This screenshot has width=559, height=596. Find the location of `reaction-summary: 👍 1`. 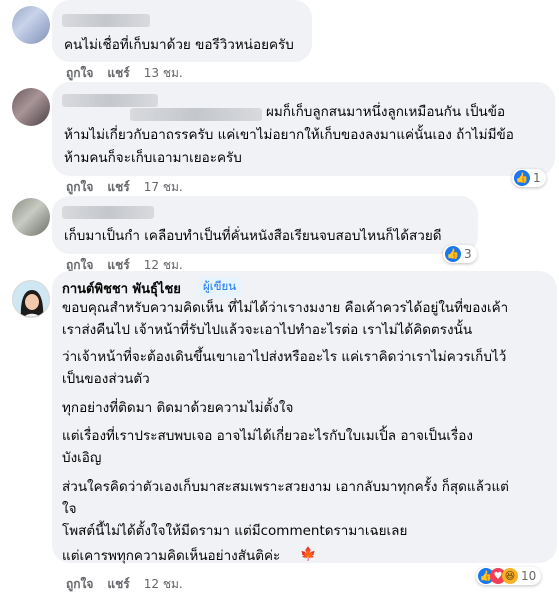

reaction-summary: 👍 1 is located at coordinates (529, 178).